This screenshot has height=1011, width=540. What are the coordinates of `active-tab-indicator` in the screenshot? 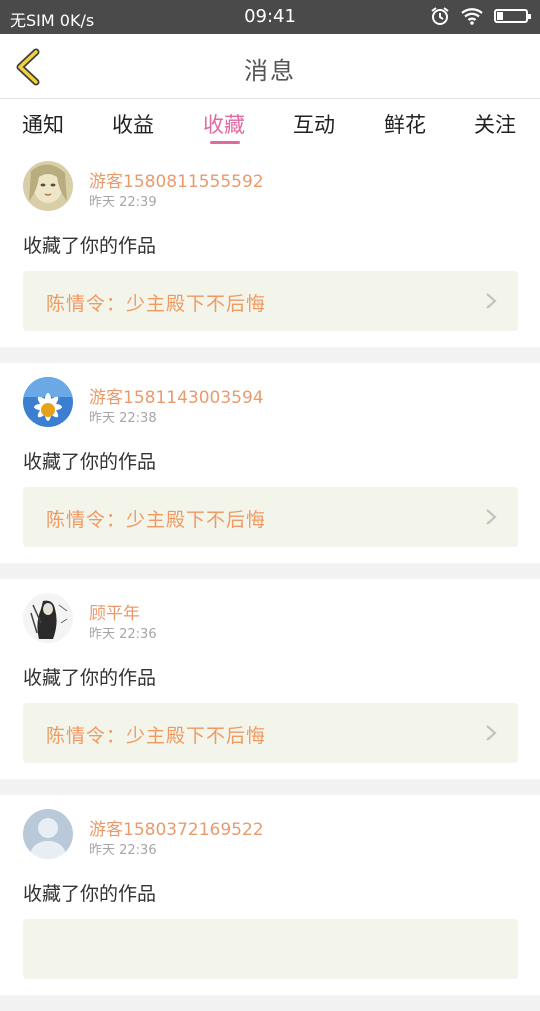 It's located at (225, 142).